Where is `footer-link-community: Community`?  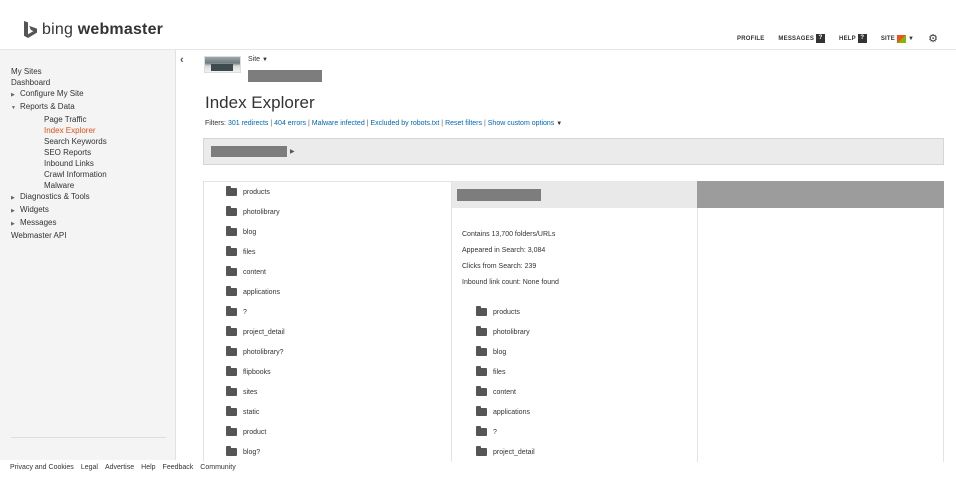
footer-link-community: Community is located at coordinates (217, 467).